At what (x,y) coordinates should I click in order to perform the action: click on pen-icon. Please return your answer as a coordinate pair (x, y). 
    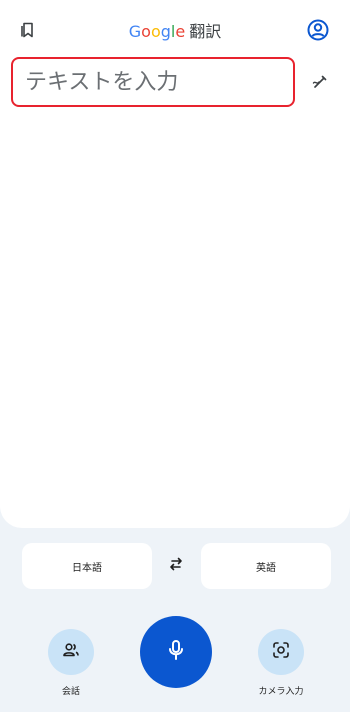
    Looking at the image, I should click on (320, 84).